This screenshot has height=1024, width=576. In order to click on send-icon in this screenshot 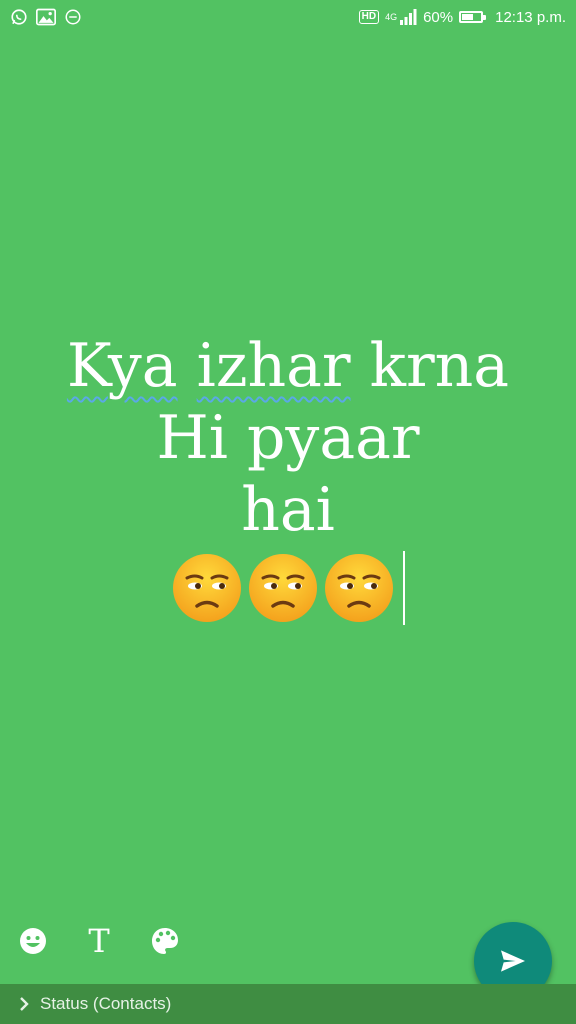, I will do `click(513, 961)`.